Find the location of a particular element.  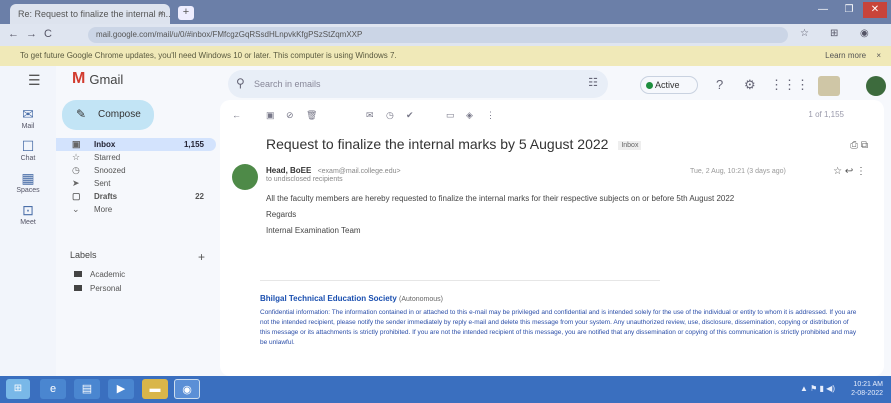

ie-icon: e is located at coordinates (53, 389).